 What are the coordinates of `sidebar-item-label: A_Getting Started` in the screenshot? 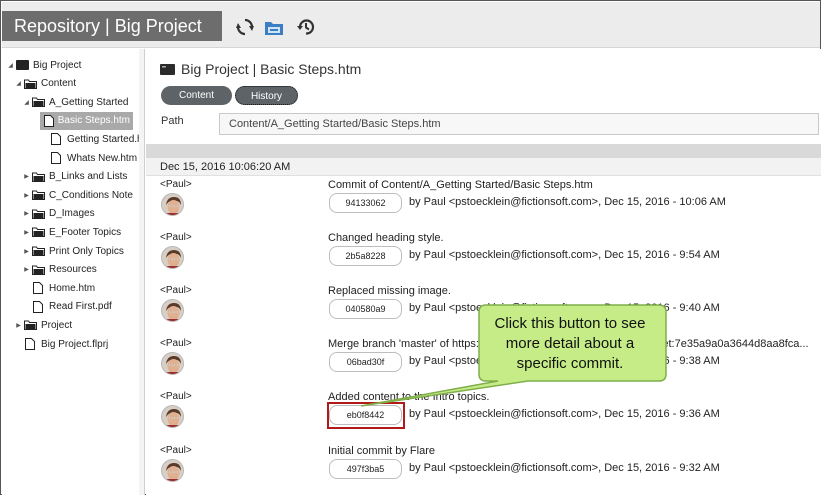 It's located at (89, 102).